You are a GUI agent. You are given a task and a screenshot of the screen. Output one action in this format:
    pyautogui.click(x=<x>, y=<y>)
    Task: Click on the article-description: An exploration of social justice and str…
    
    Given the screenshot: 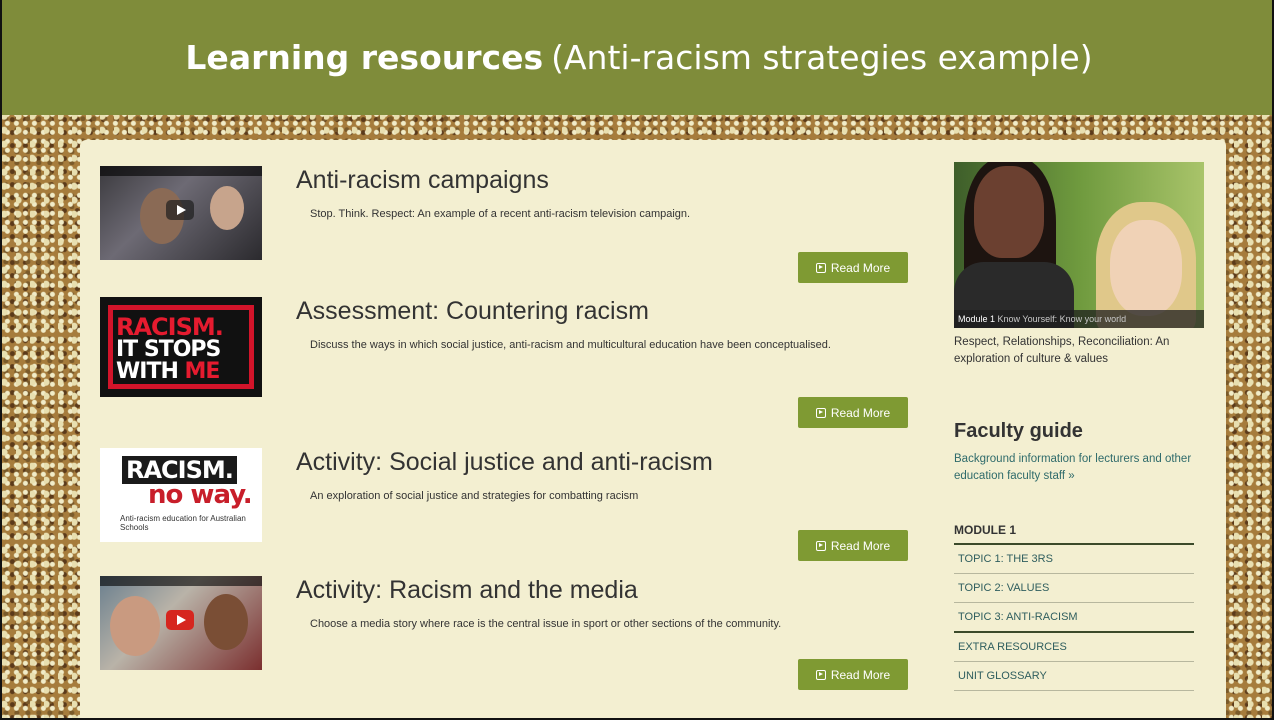 What is the action you would take?
    pyautogui.click(x=474, y=496)
    